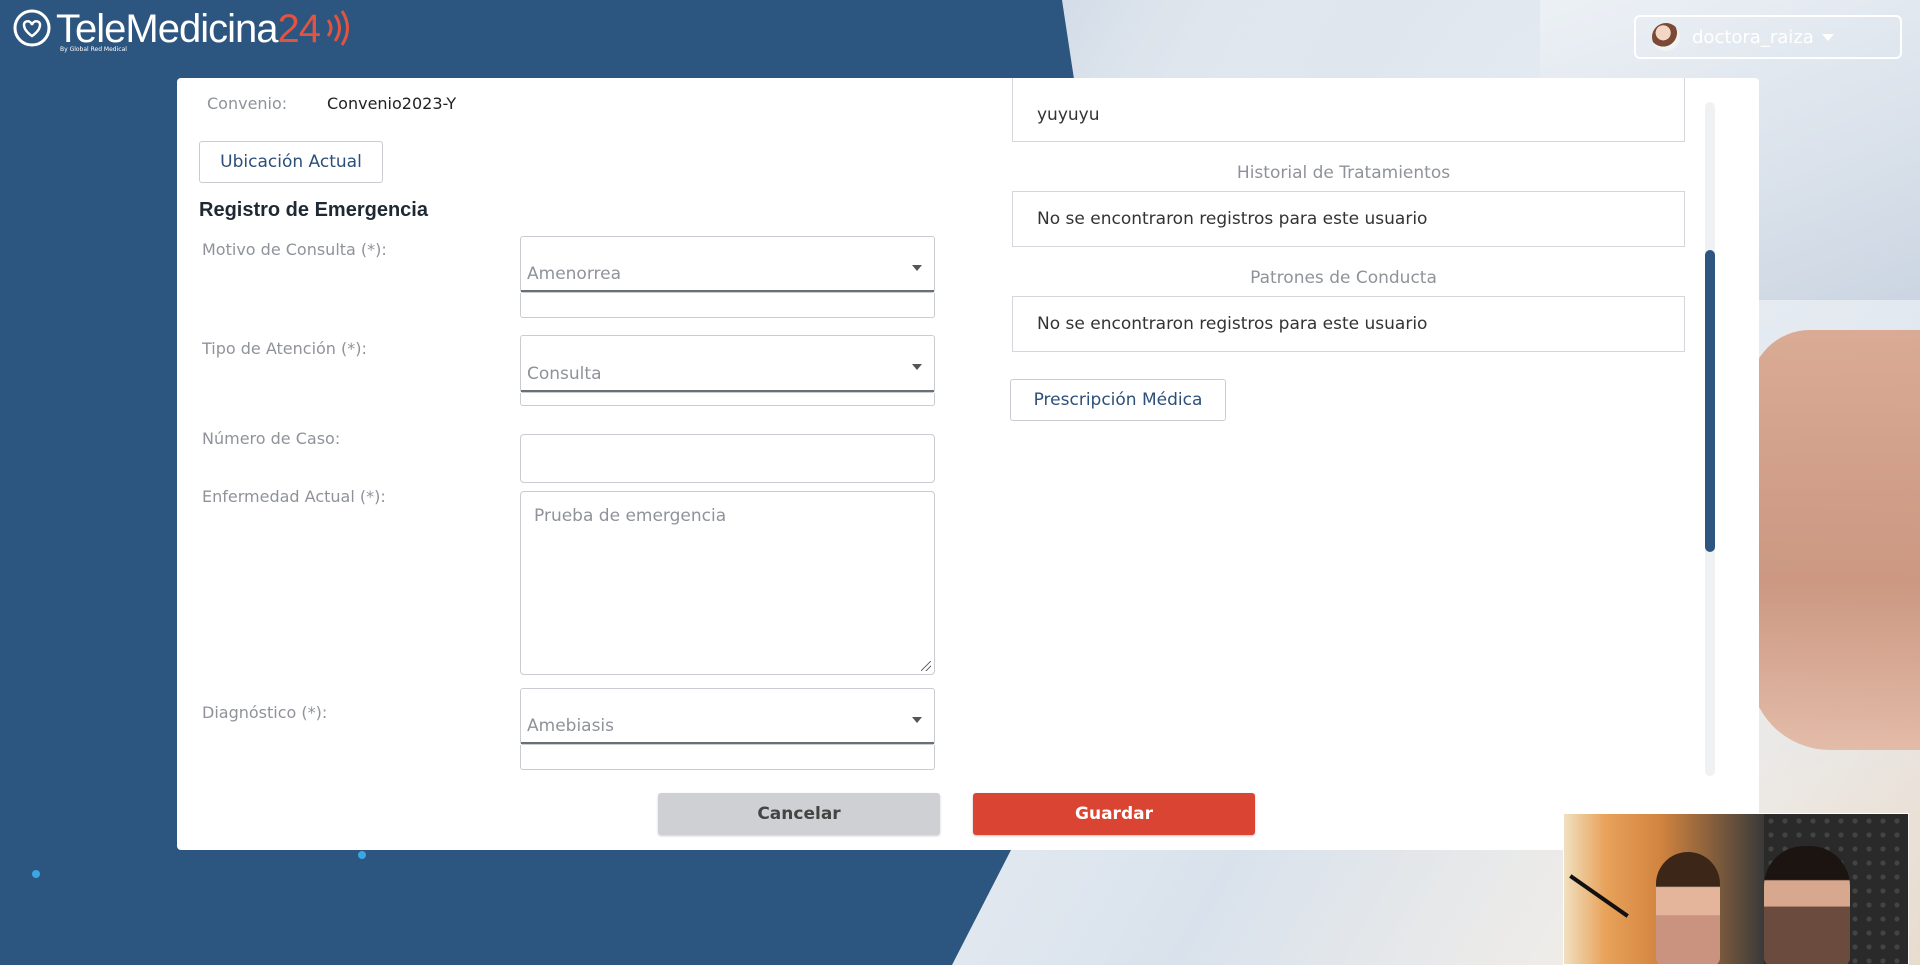 The width and height of the screenshot is (1920, 965). What do you see at coordinates (727, 264) in the screenshot?
I see `motivo-select: Amenorrea` at bounding box center [727, 264].